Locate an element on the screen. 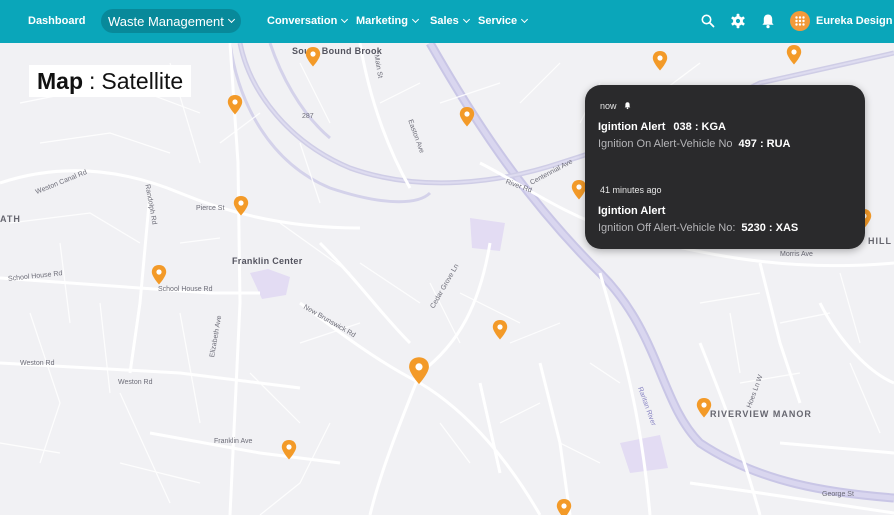 The image size is (894, 520). nav-conversation-label: Conversation is located at coordinates (302, 21).